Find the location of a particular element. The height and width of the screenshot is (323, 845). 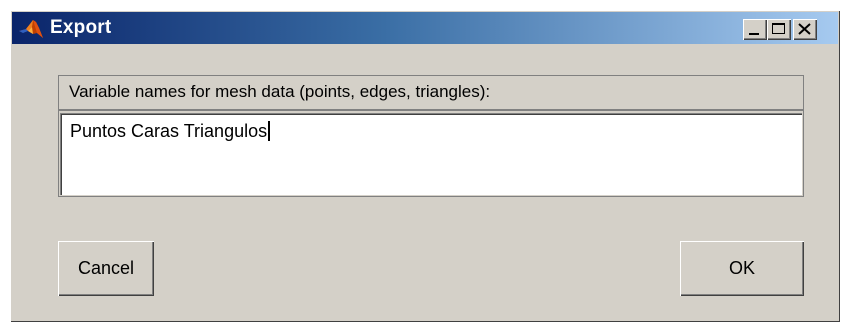

cancel-button: Cancel is located at coordinates (106, 268).